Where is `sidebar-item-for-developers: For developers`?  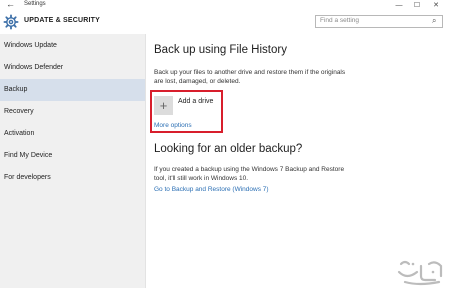
sidebar-item-for-developers: For developers is located at coordinates (72, 178).